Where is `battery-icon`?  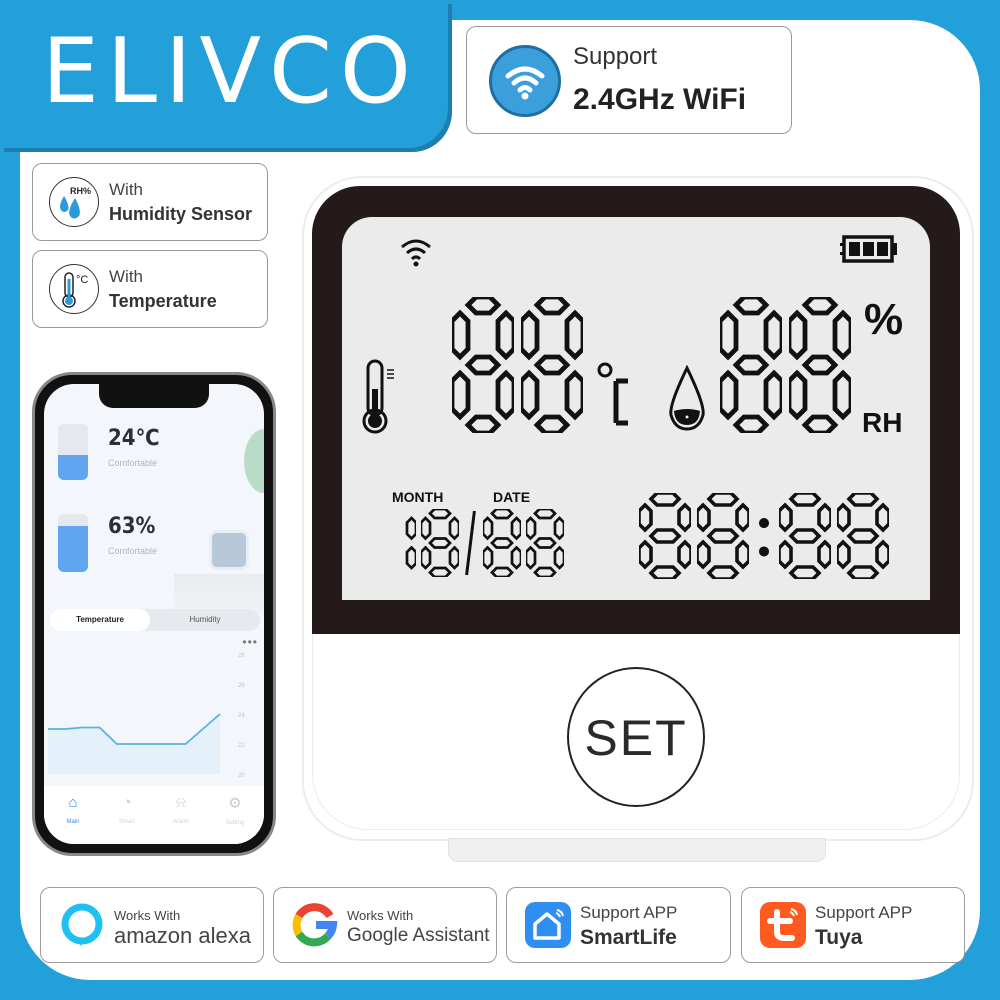 battery-icon is located at coordinates (868, 249).